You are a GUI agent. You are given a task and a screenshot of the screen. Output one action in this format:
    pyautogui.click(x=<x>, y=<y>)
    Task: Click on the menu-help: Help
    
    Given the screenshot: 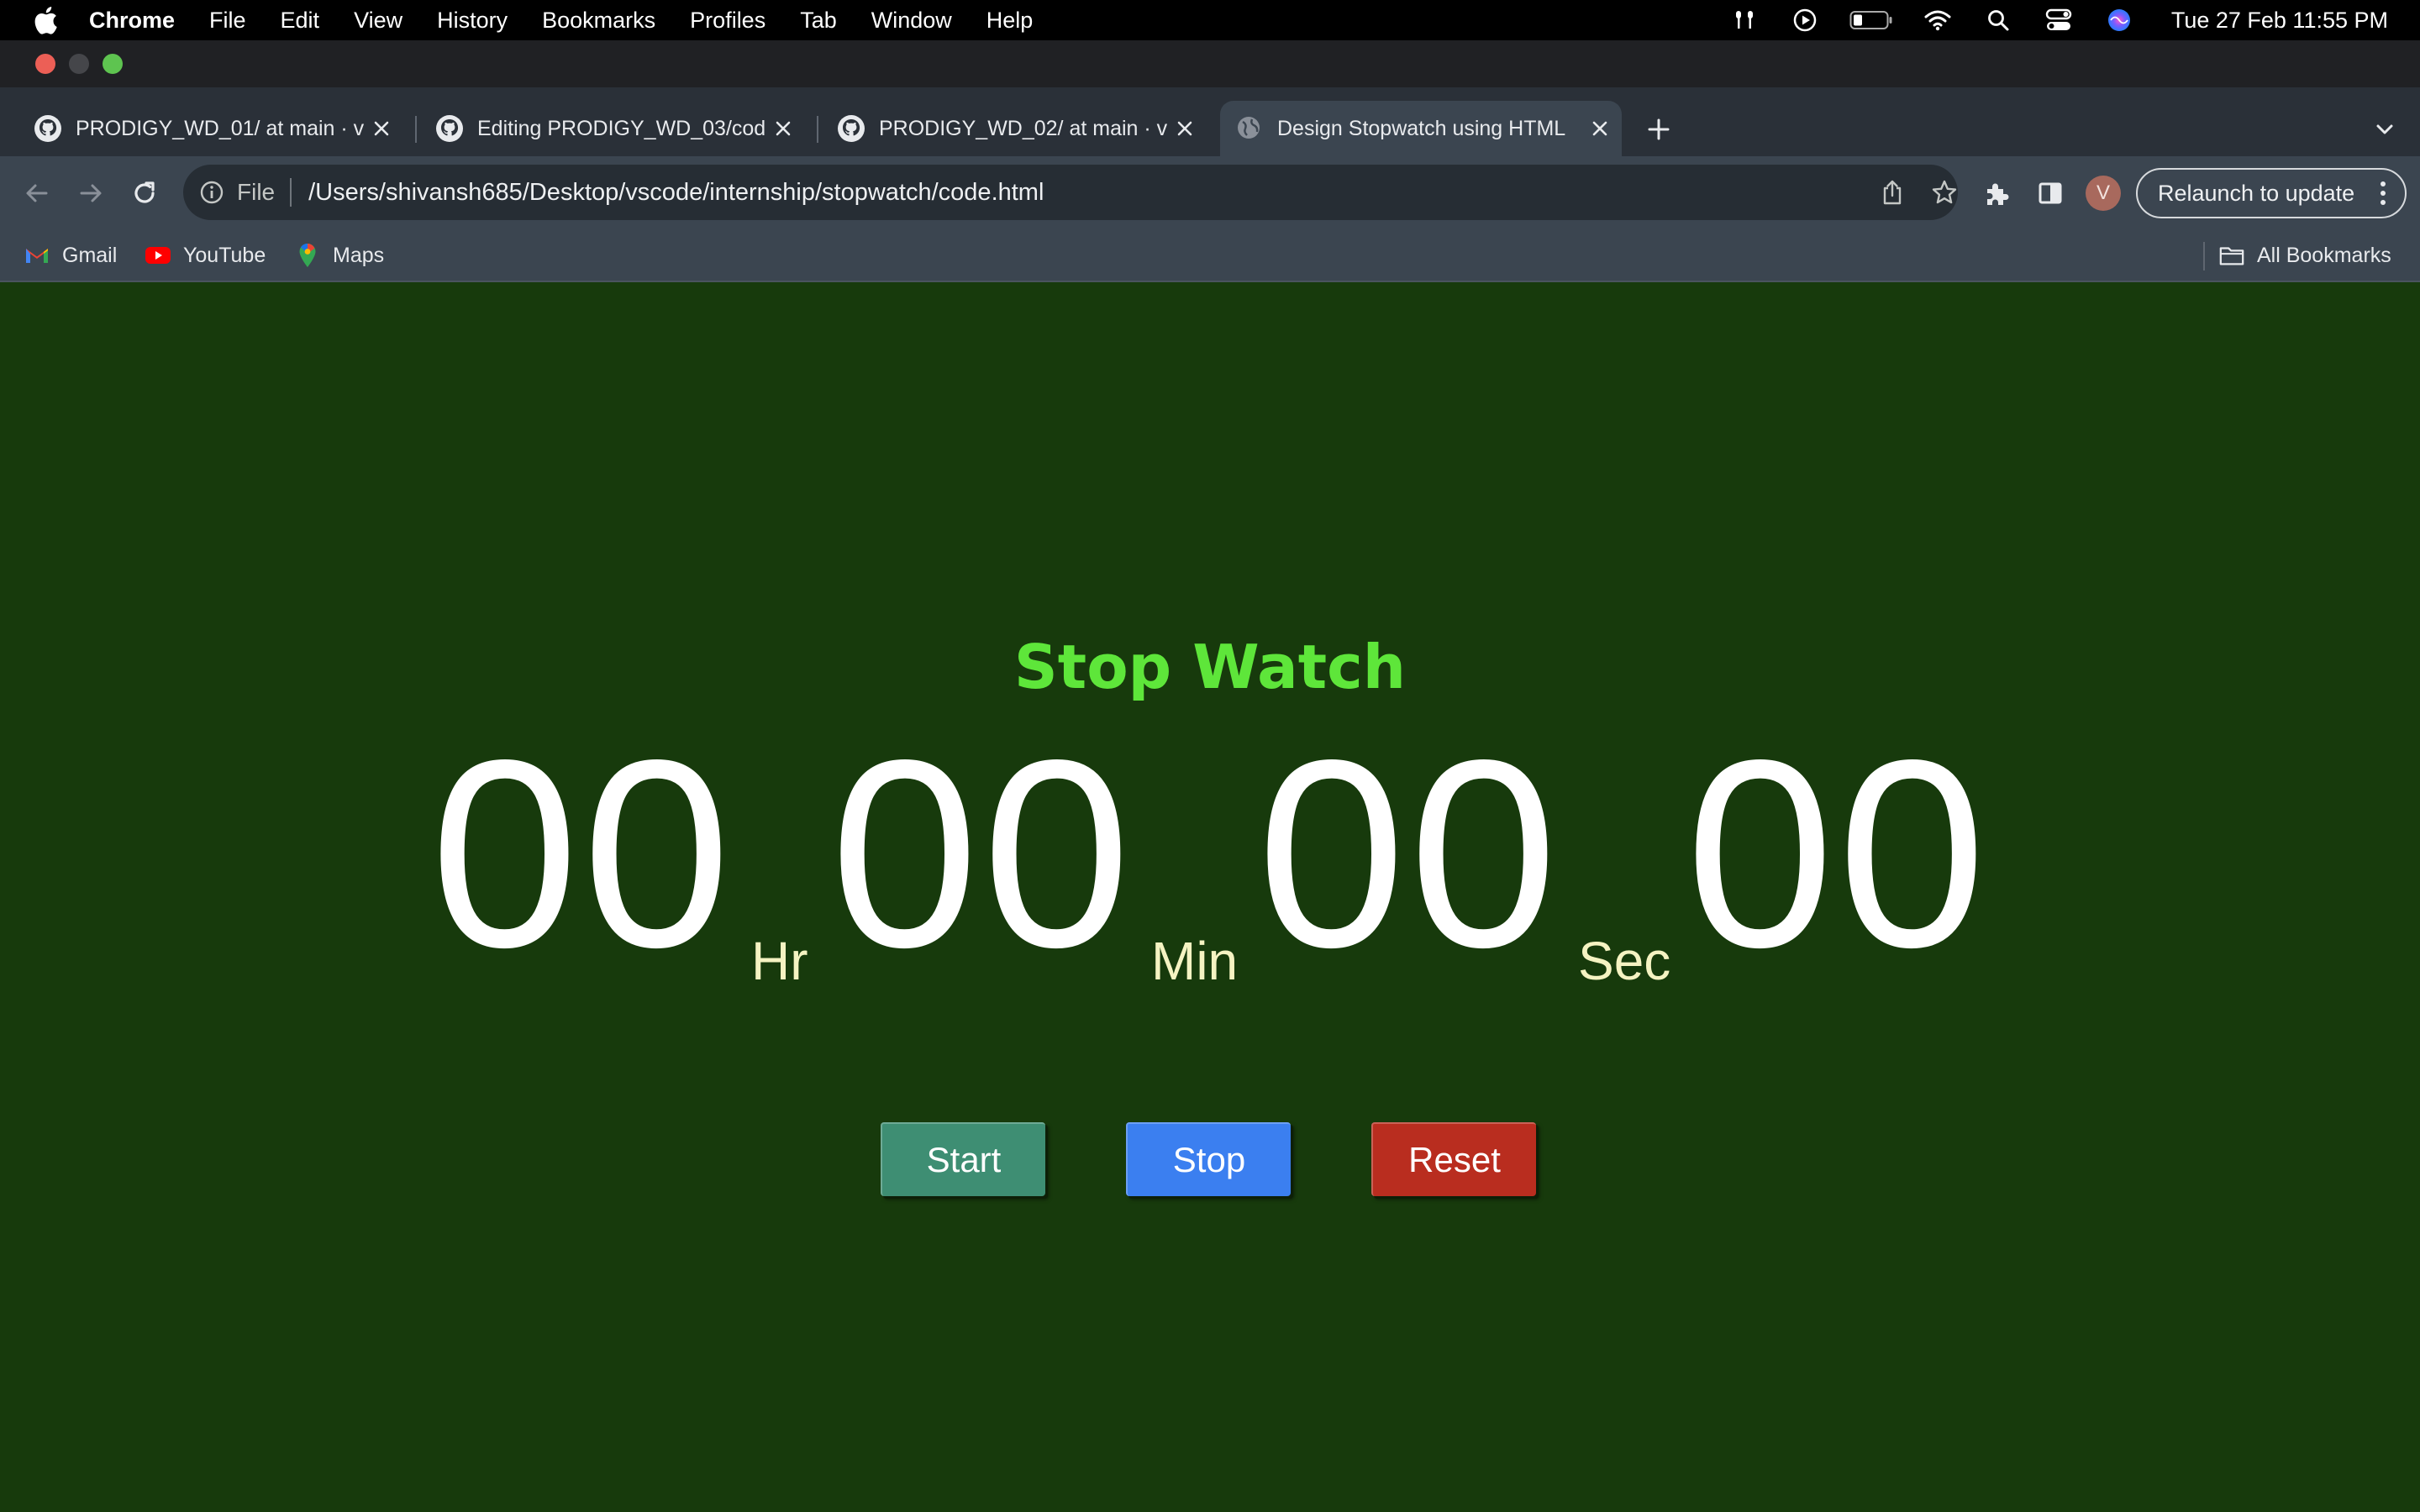 What is the action you would take?
    pyautogui.click(x=1010, y=21)
    